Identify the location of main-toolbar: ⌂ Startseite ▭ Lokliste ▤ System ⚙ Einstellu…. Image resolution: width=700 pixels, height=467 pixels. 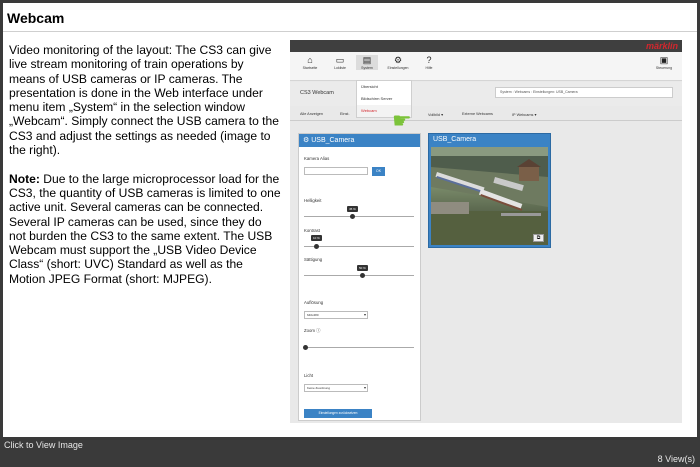
(486, 66).